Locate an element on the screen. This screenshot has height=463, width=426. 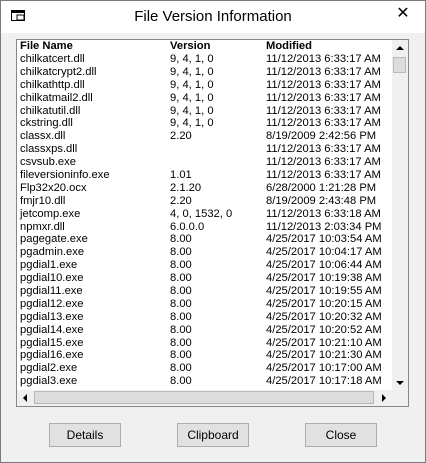
list-item: pgdial1.exe 8.00 4/25/2017 10:06:44 AM is located at coordinates (205, 265).